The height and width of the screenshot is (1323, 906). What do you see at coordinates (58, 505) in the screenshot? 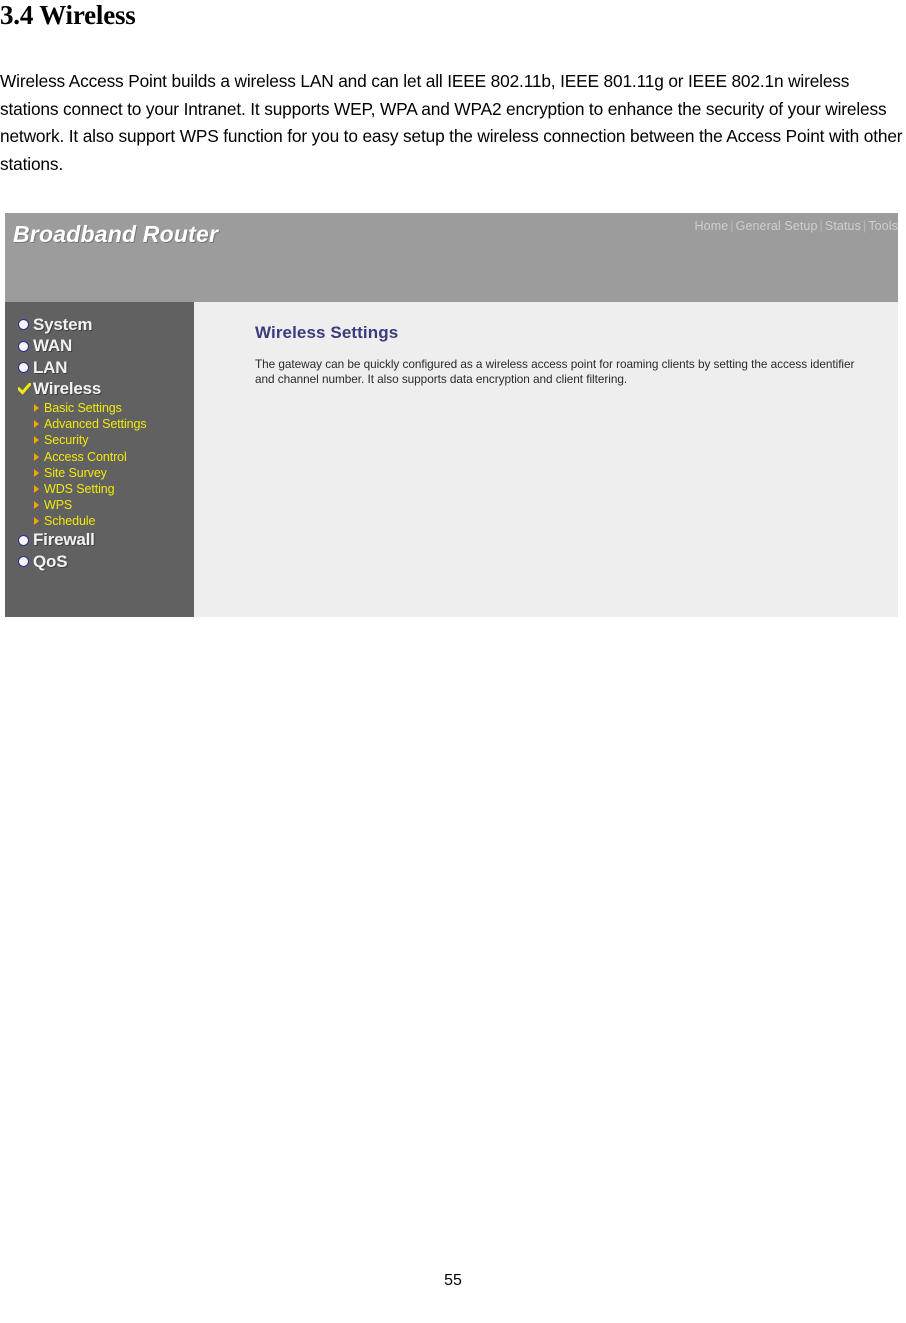
I see `sidebar-subitem-label: WPS` at bounding box center [58, 505].